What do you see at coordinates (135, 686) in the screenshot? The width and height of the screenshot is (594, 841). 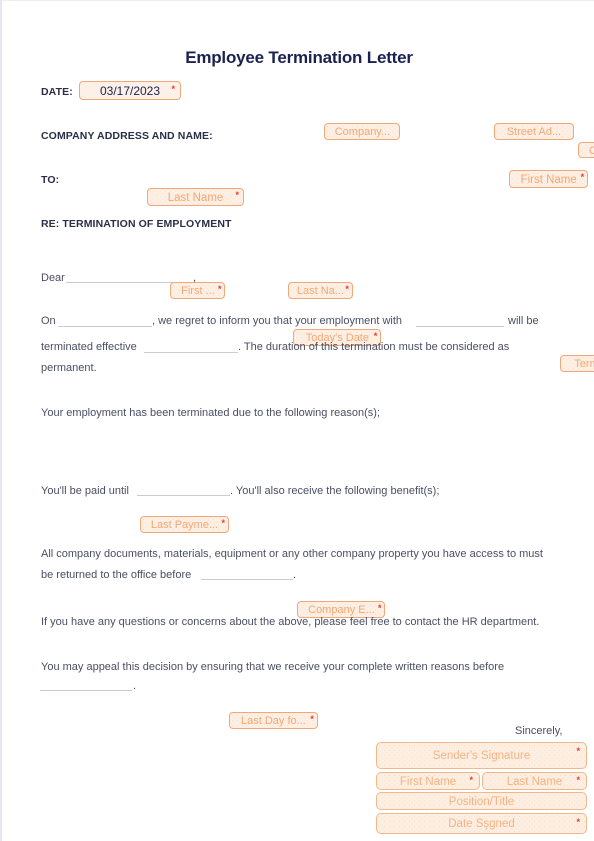 I see `paragraph-6-tail: .` at bounding box center [135, 686].